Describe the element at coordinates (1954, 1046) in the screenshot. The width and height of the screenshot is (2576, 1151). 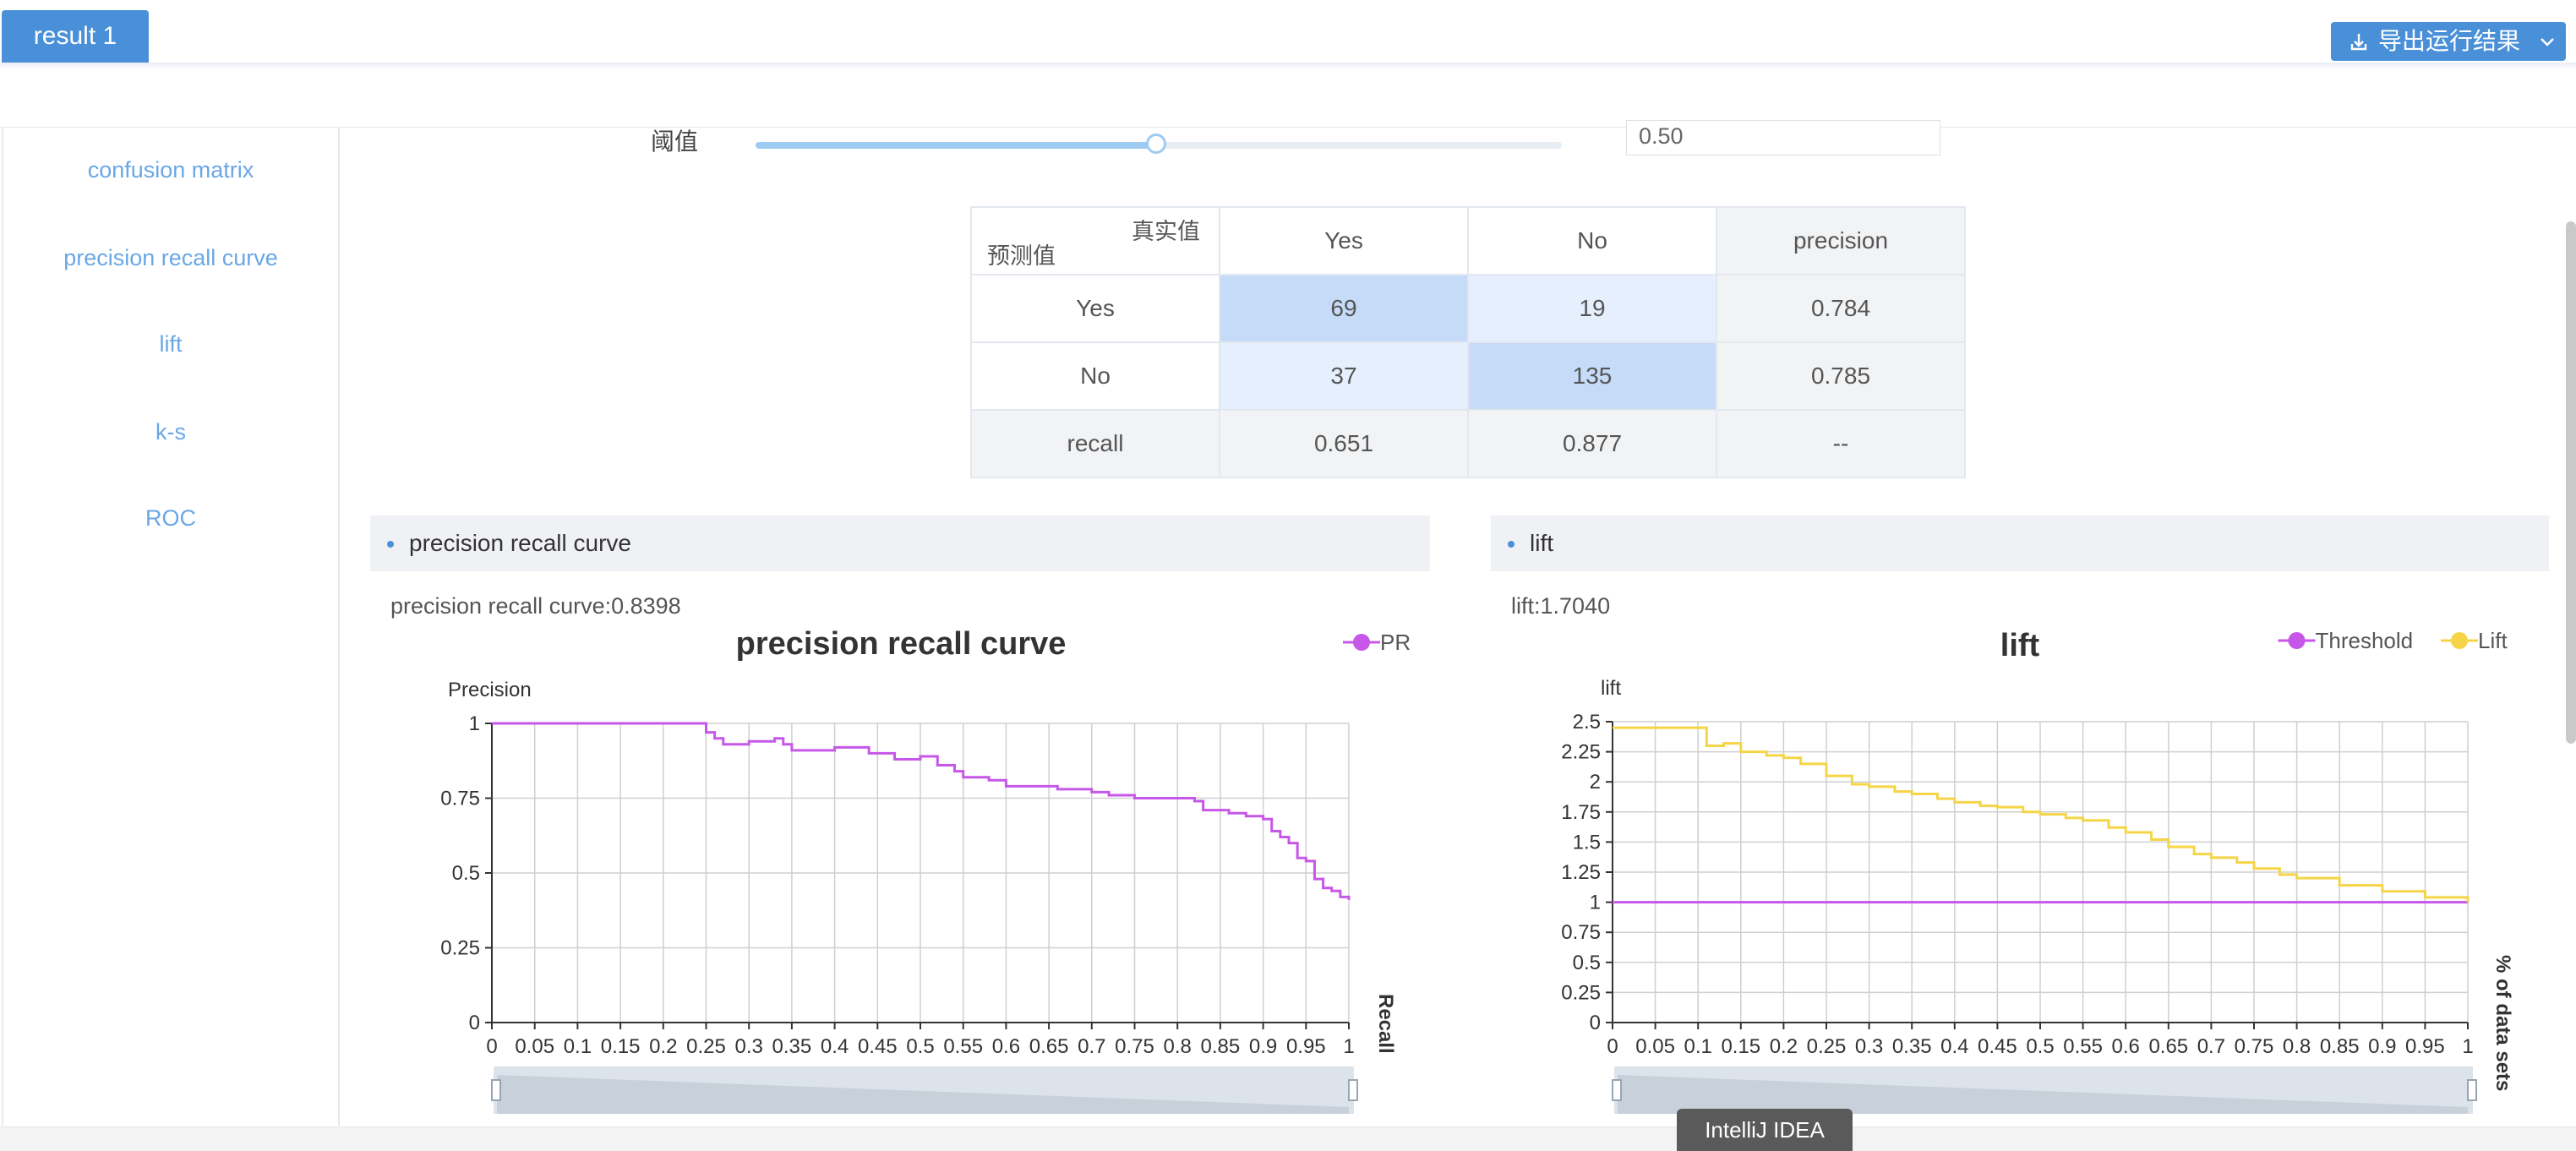
I see `x-tick-label: 0.4` at that location.